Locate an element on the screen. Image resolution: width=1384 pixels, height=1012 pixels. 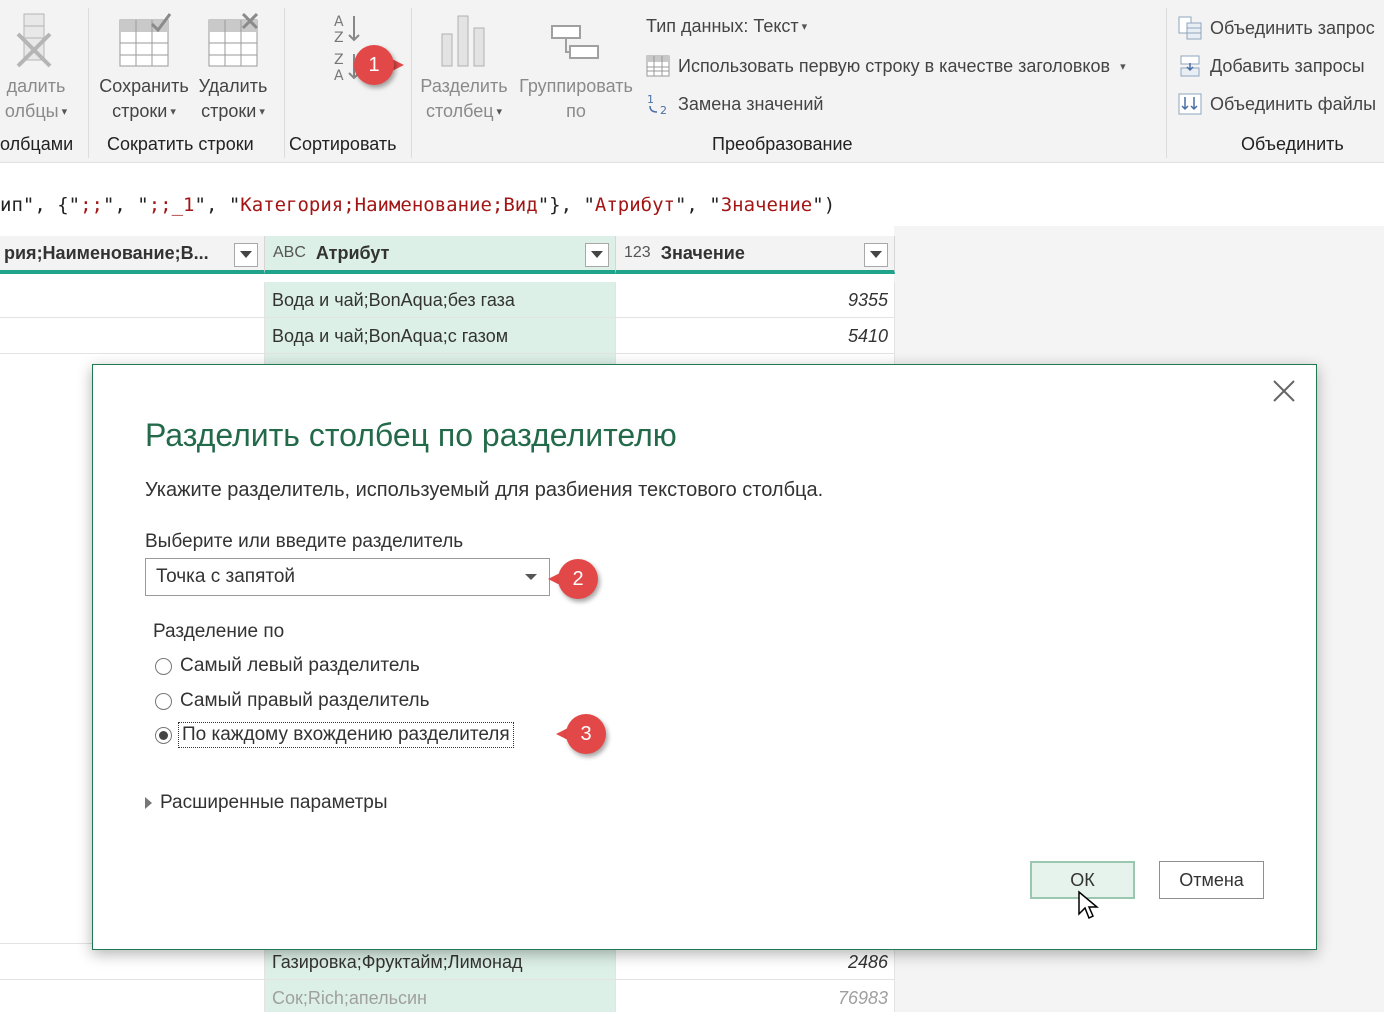
table-cell: Сок;Rich;апельсин is located at coordinates (440, 996).